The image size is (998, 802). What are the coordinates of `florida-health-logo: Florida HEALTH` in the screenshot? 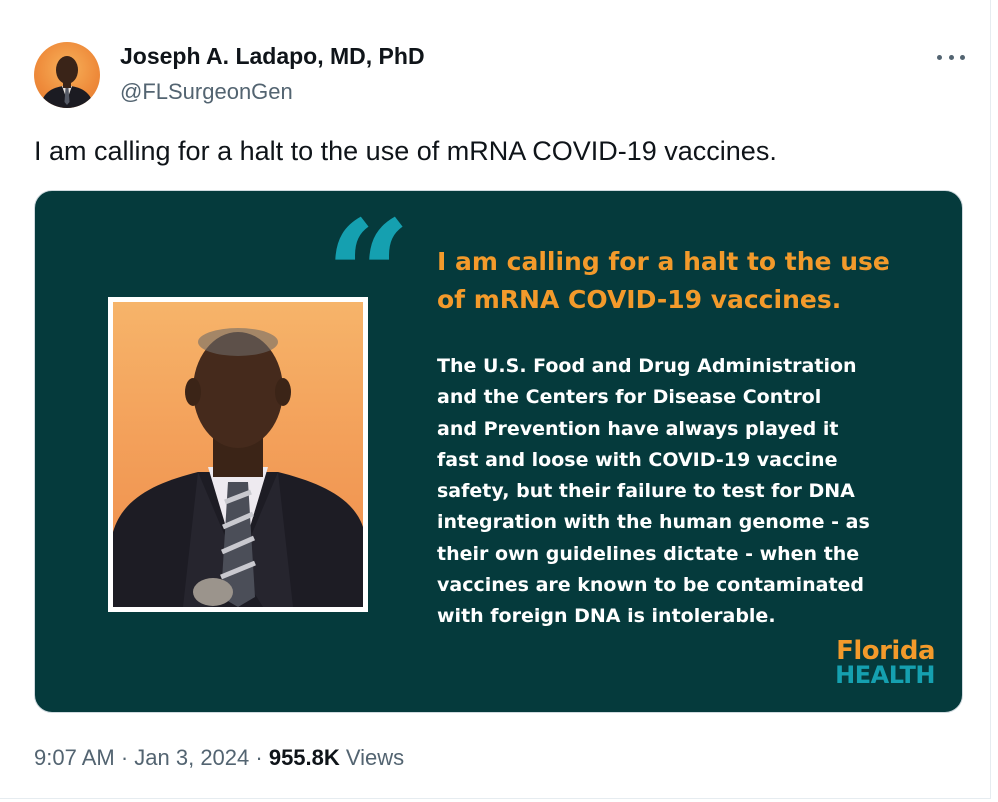 It's located at (880, 662).